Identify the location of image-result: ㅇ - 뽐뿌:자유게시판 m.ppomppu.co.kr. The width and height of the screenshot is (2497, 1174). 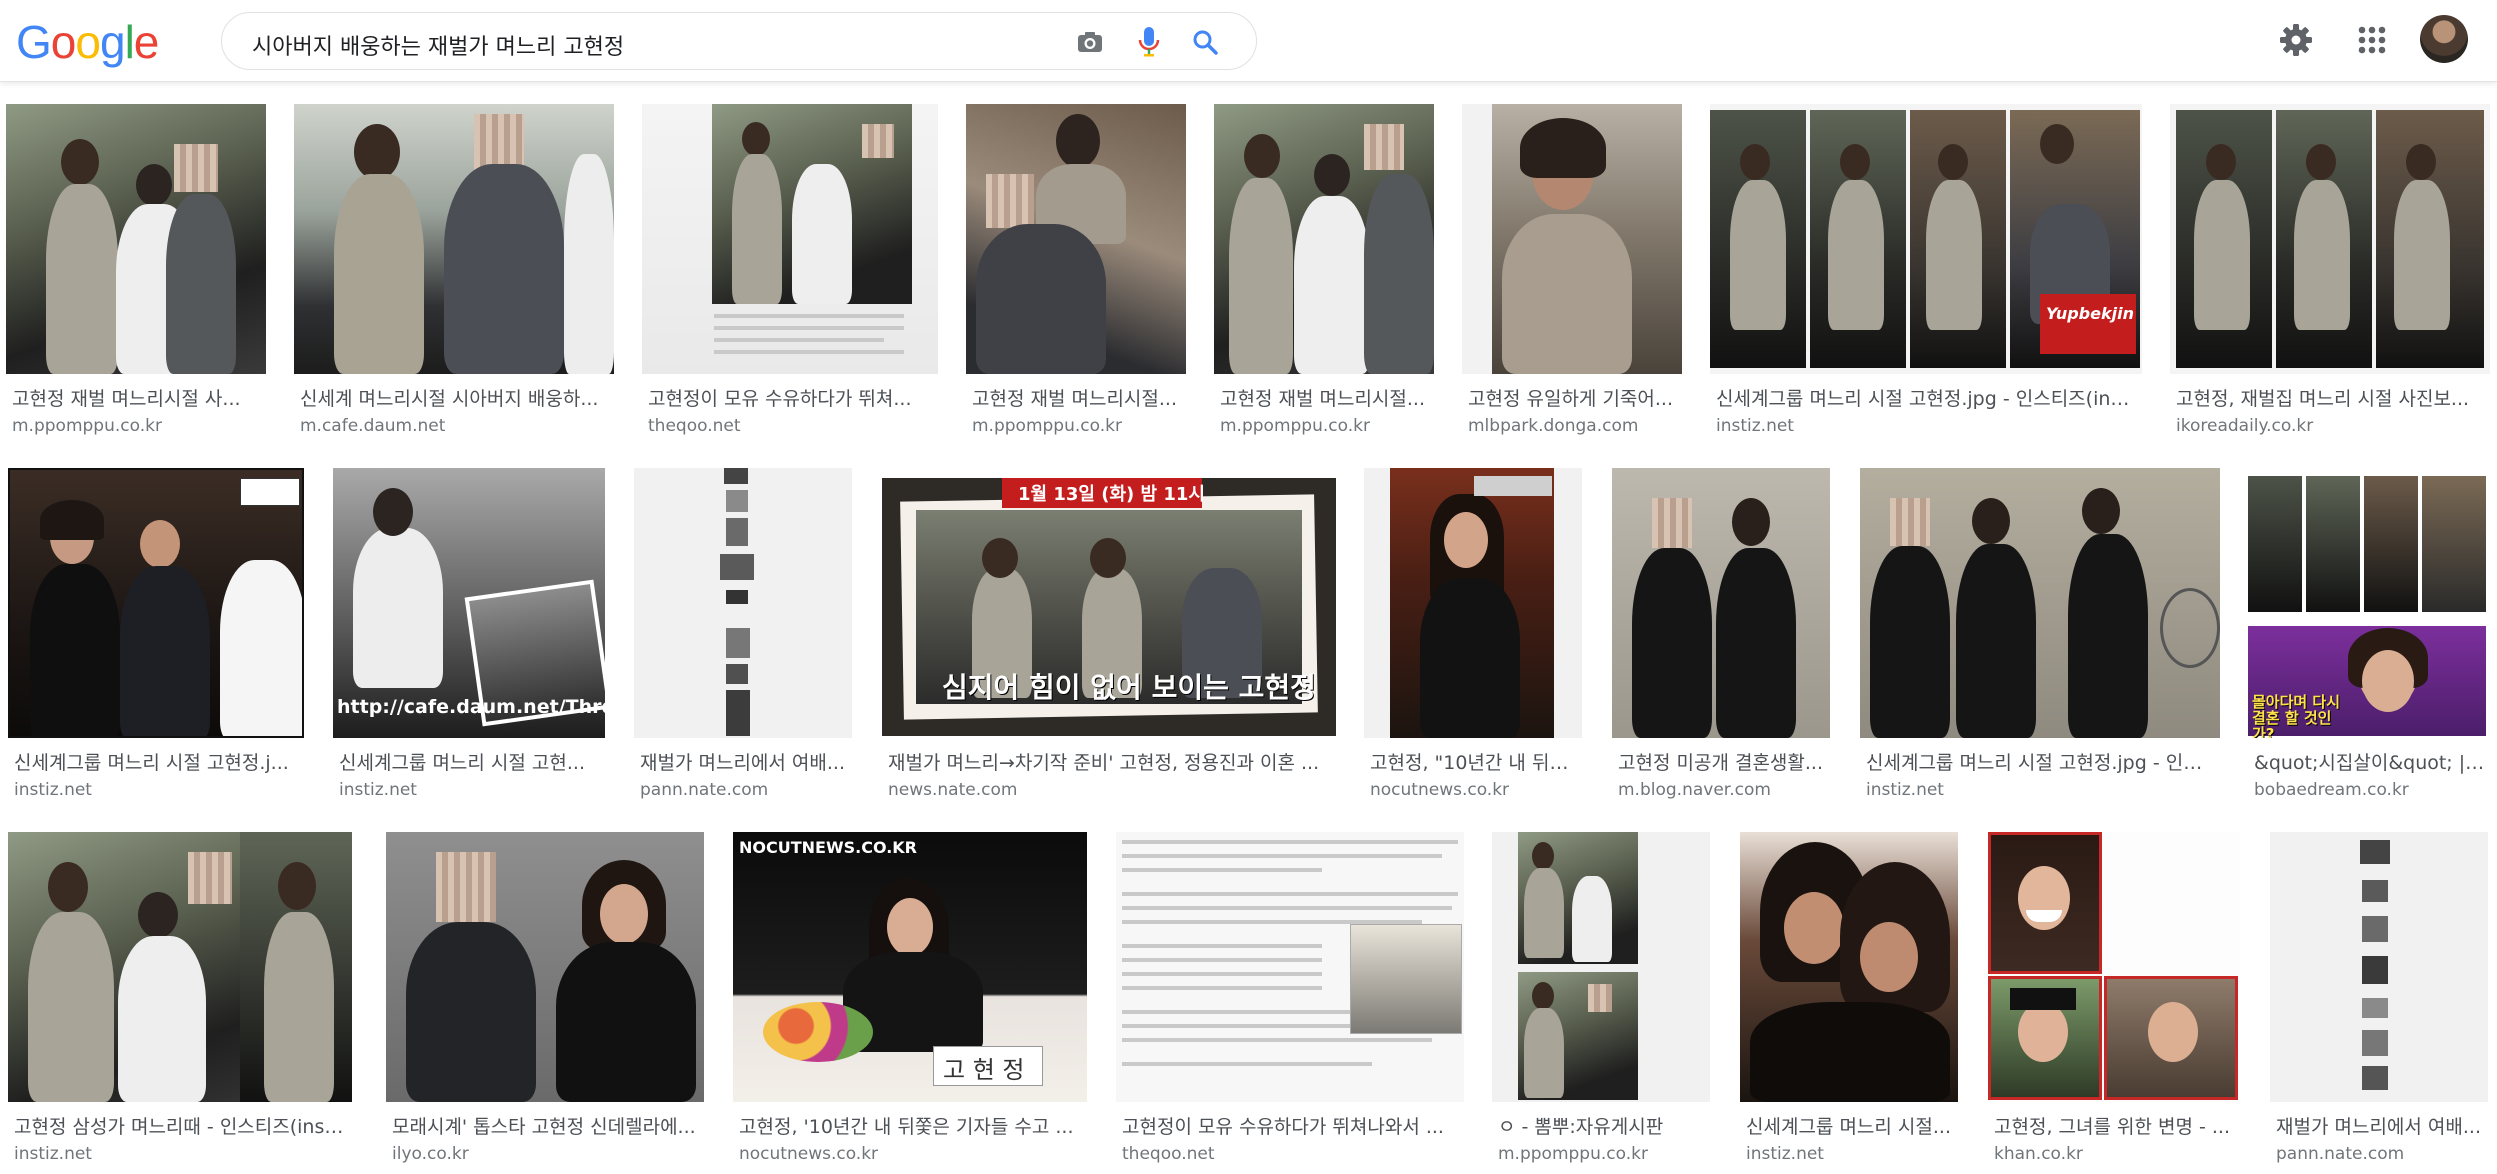
(1601, 1002).